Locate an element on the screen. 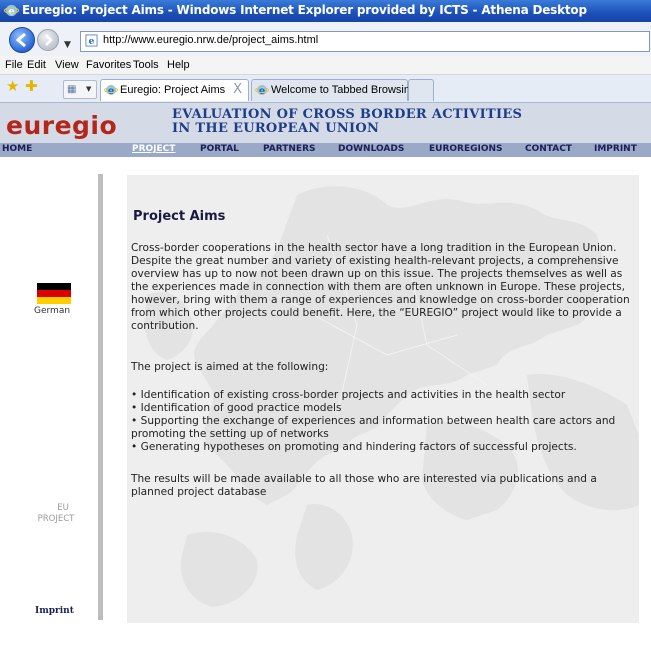  page-icon: e is located at coordinates (91, 40).